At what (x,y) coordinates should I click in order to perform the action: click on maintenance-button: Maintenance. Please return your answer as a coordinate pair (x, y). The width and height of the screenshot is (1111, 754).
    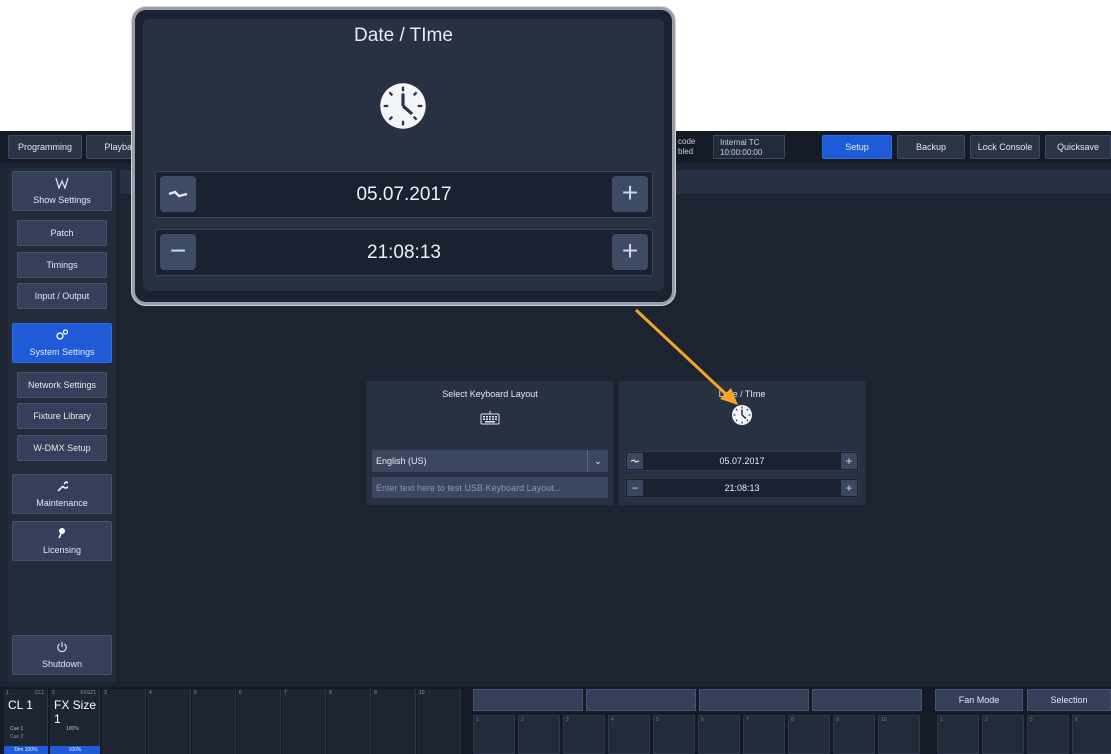
    Looking at the image, I should click on (62, 494).